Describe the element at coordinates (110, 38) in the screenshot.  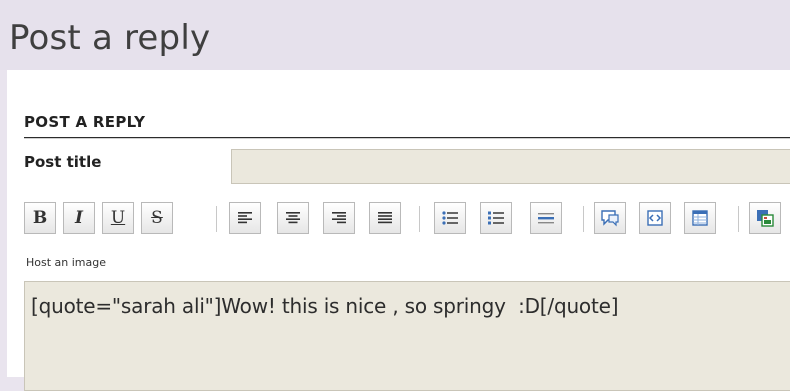
I see `page-title: Post a reply` at that location.